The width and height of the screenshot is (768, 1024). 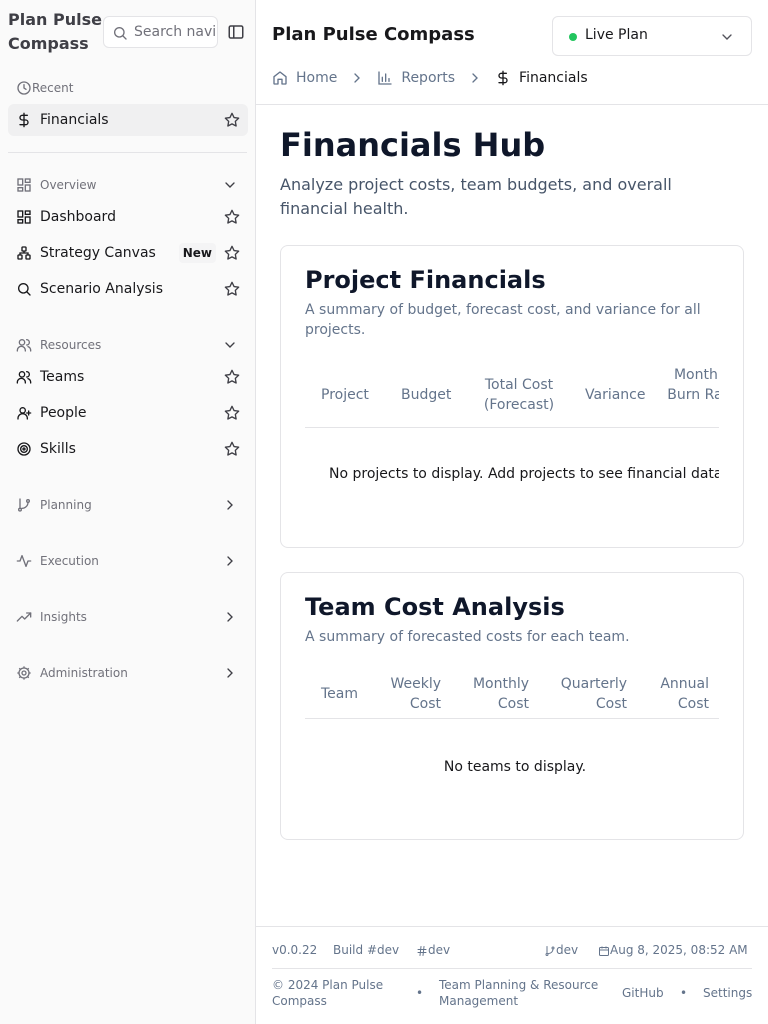 What do you see at coordinates (512, 968) in the screenshot?
I see `footer-divider` at bounding box center [512, 968].